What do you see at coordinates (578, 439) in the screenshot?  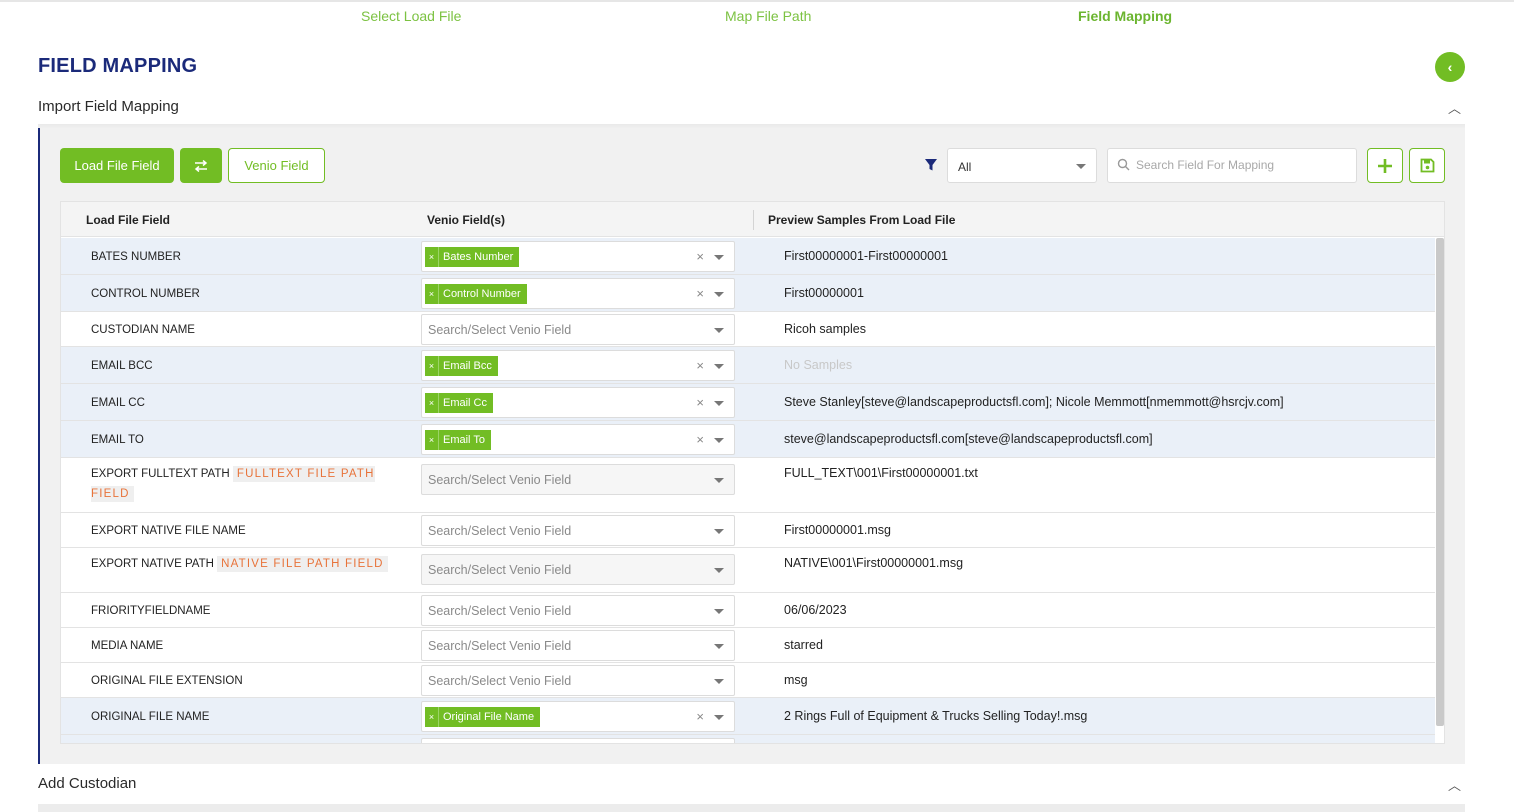 I see `venio-field-select: × Email To ×` at bounding box center [578, 439].